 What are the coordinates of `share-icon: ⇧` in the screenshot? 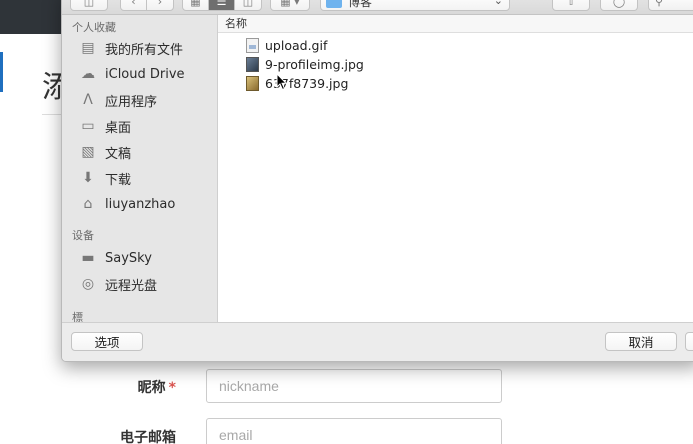 It's located at (571, 4).